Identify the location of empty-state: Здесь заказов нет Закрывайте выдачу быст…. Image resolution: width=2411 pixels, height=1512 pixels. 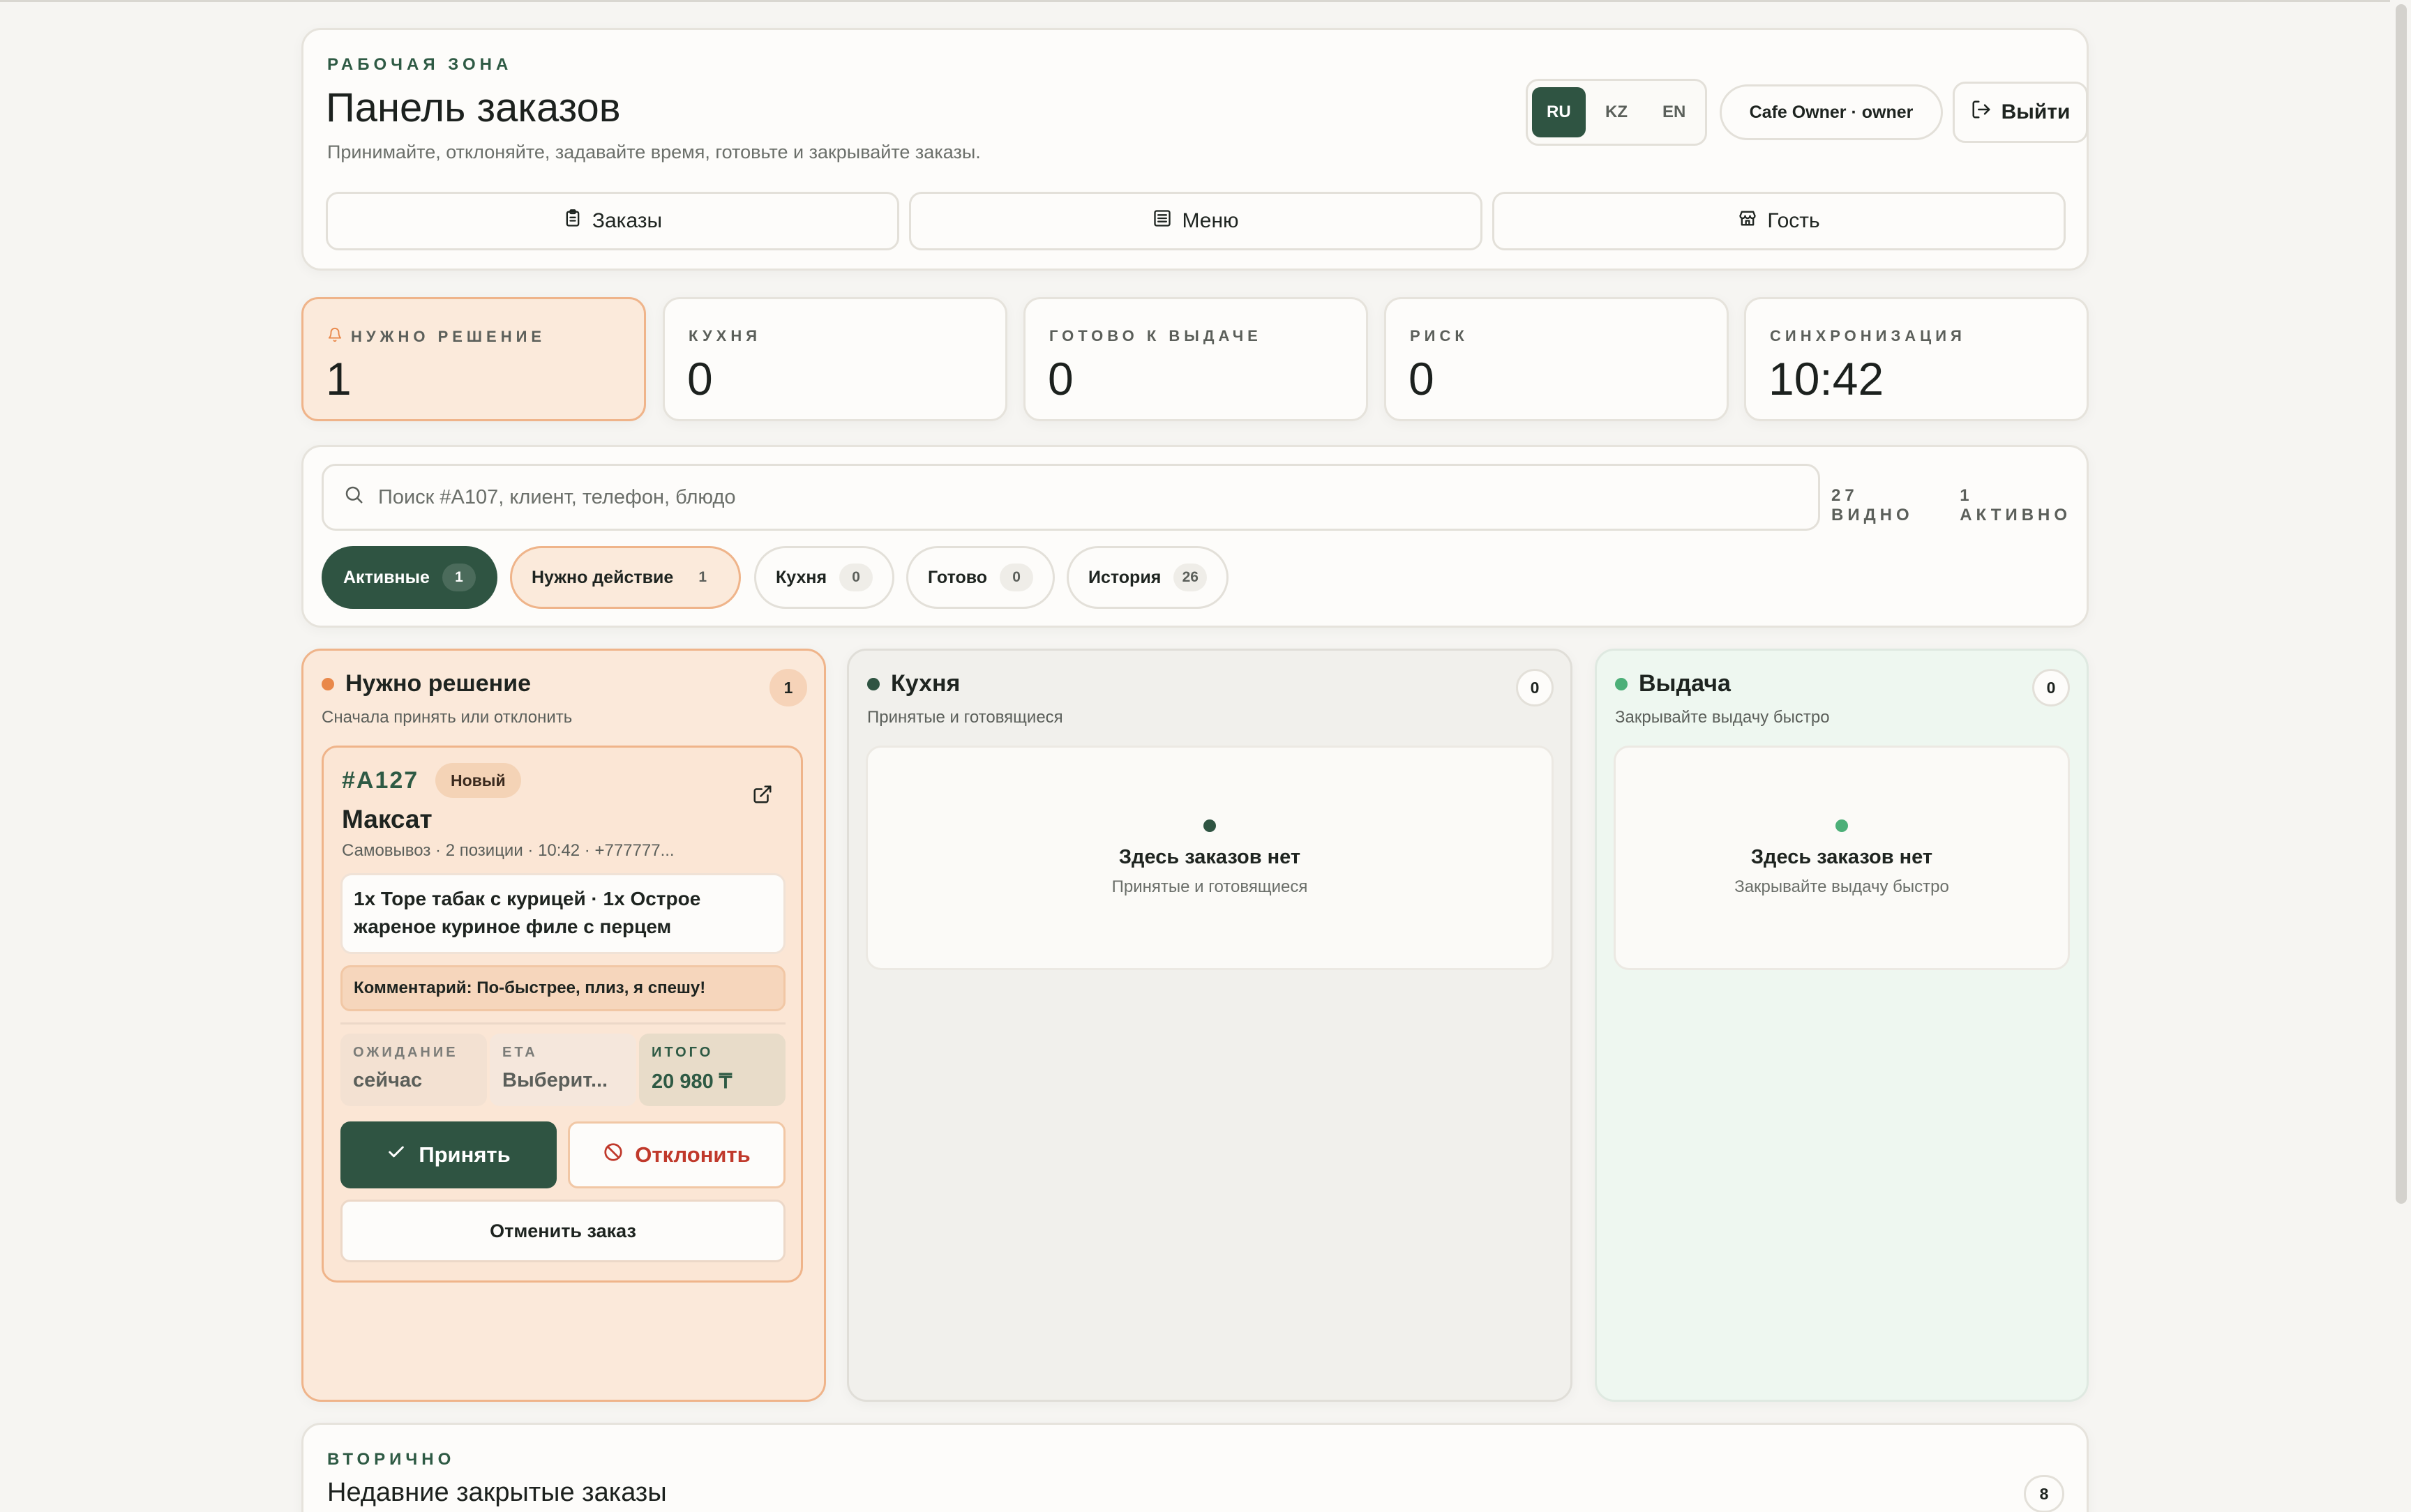
(1842, 858).